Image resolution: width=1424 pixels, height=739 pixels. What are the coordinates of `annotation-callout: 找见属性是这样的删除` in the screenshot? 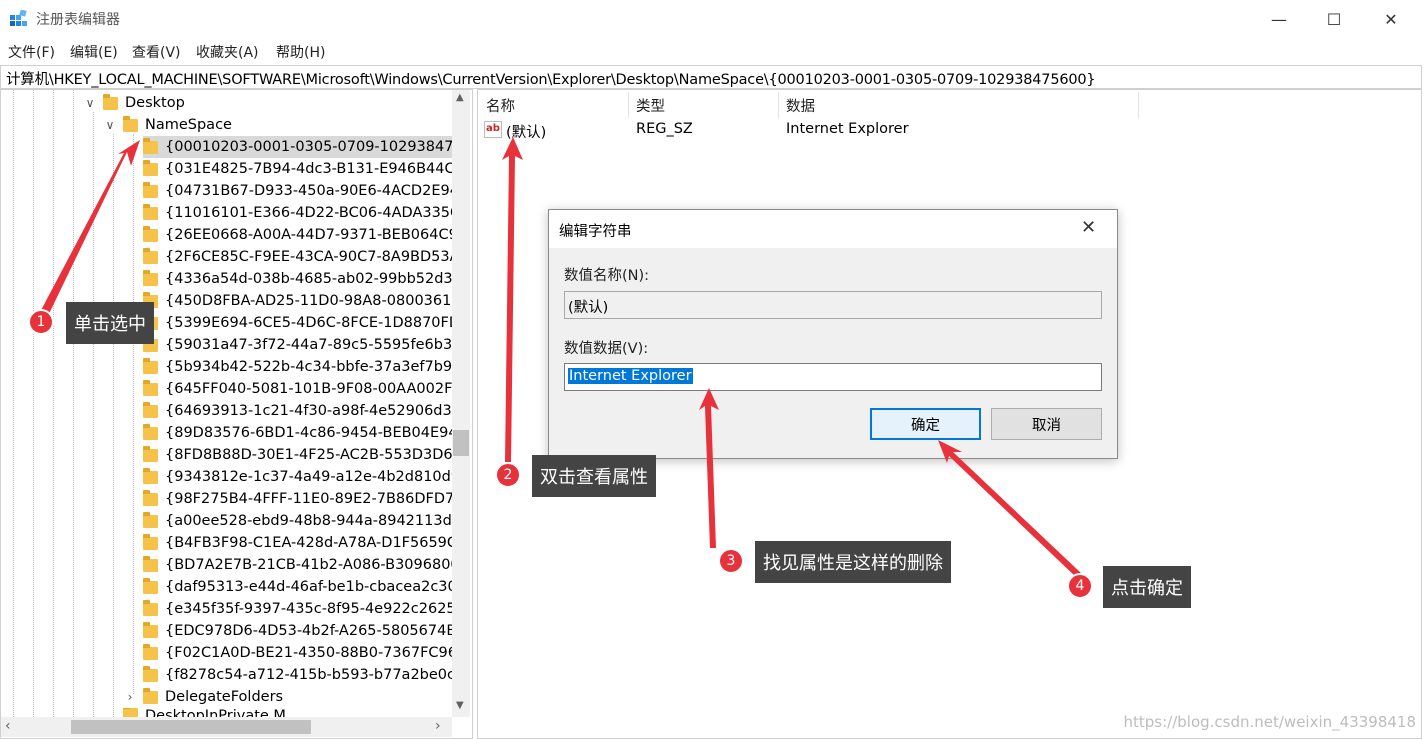 It's located at (853, 562).